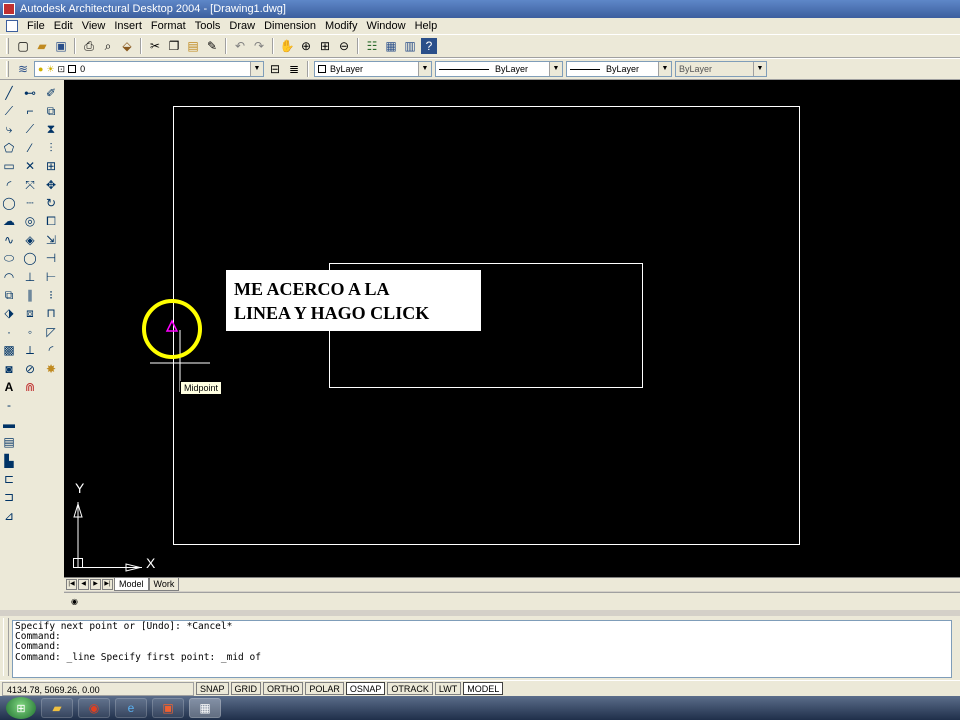  What do you see at coordinates (209, 26) in the screenshot?
I see `menu-tools: Tools` at bounding box center [209, 26].